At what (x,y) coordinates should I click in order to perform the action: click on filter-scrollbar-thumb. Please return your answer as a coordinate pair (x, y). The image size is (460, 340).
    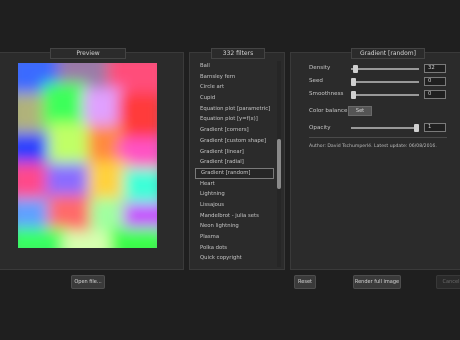
    Looking at the image, I should click on (279, 164).